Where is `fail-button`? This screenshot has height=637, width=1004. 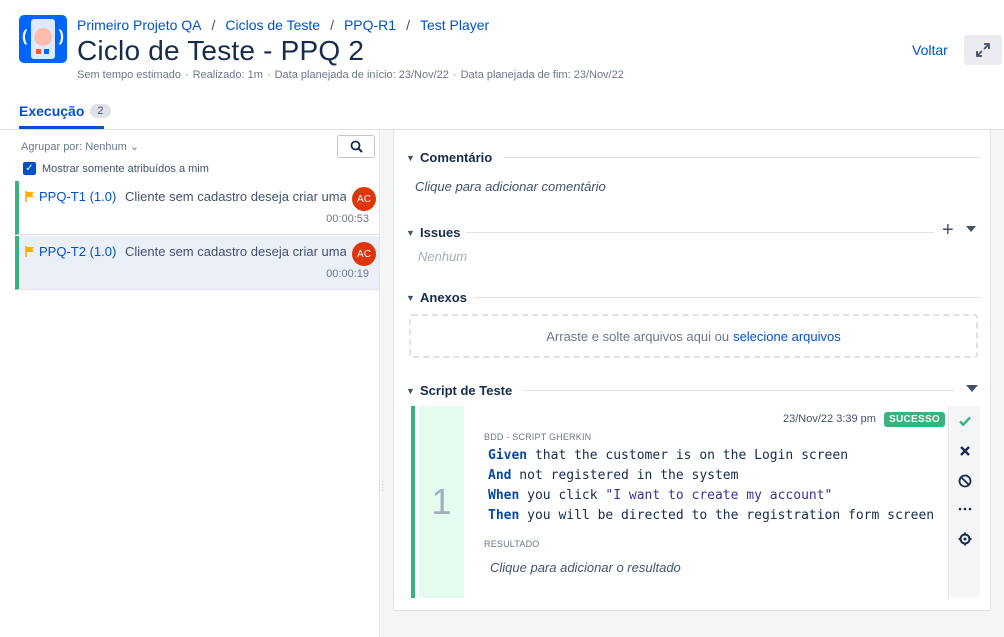
fail-button is located at coordinates (965, 451).